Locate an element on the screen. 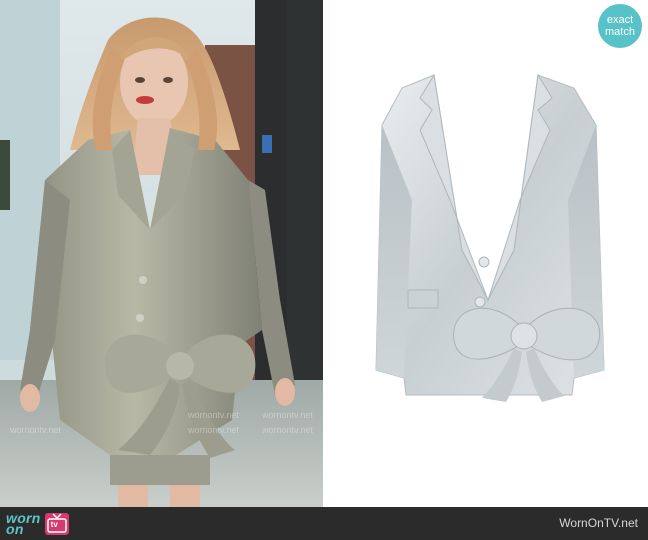 Image resolution: width=648 pixels, height=540 pixels. tv-icon-label: tv is located at coordinates (54, 524).